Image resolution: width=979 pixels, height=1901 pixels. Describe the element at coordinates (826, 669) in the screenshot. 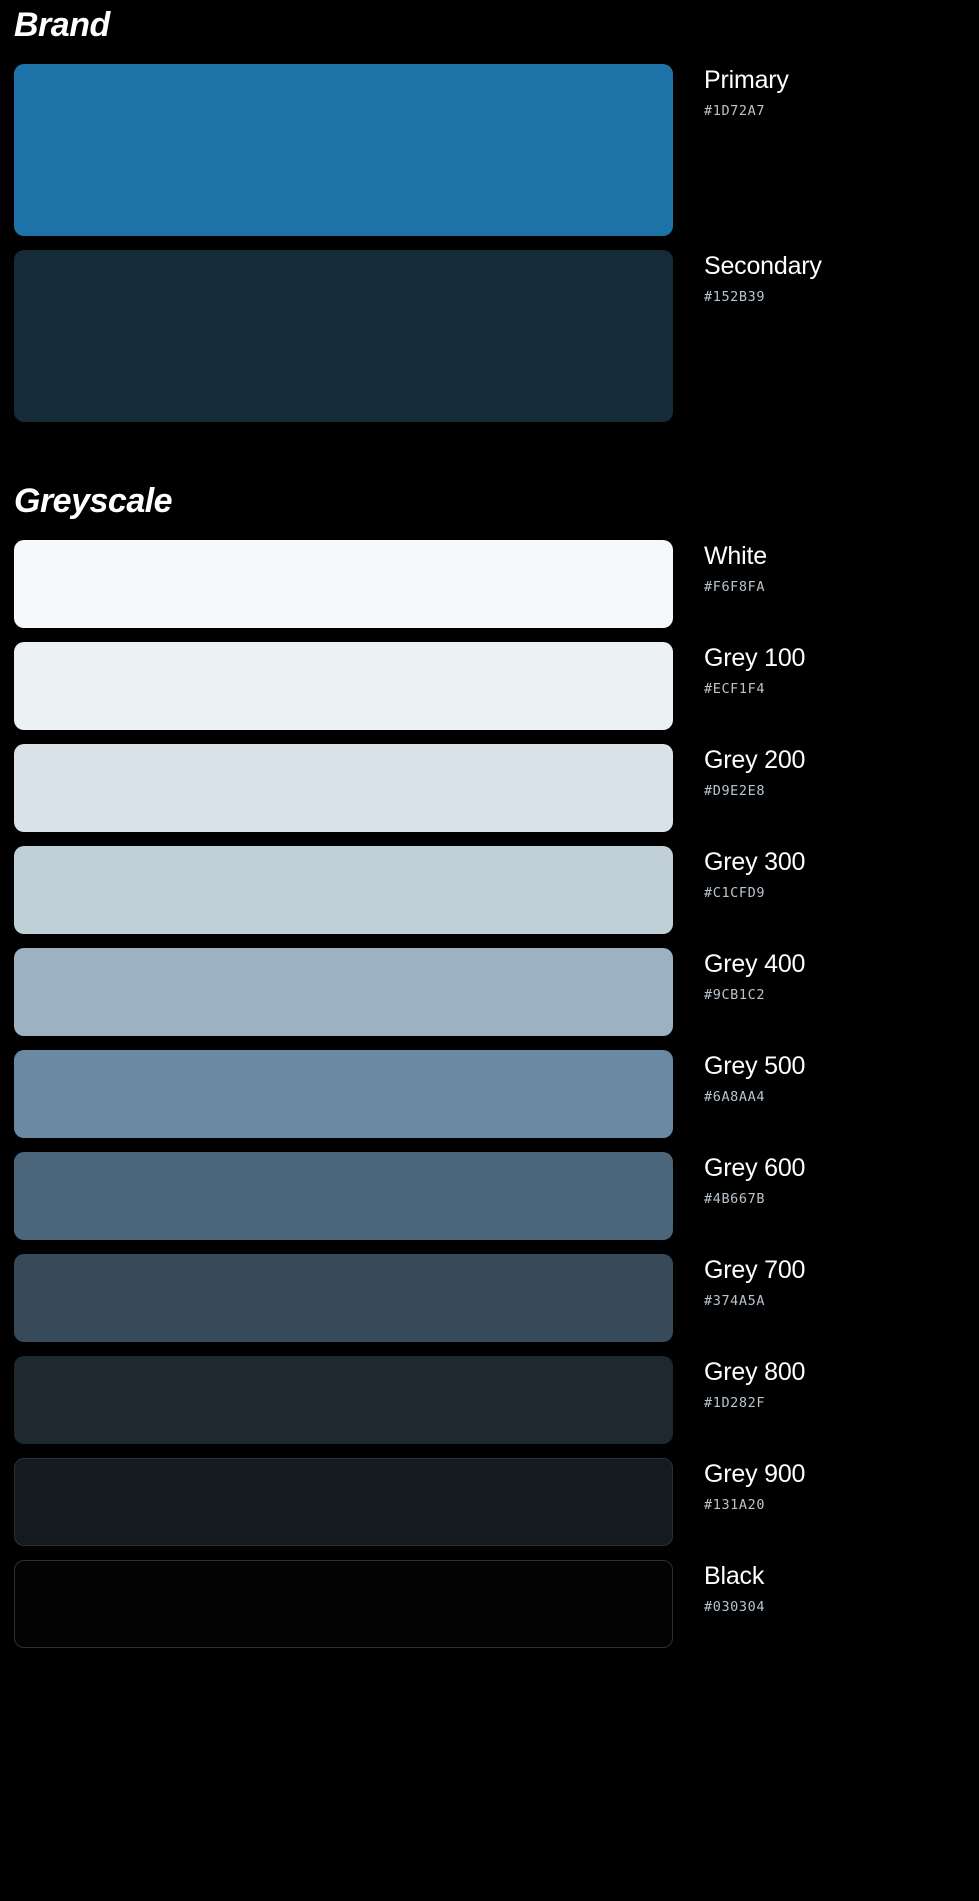

I see `swatch-meta: Grey 100 #ECF1F4` at that location.